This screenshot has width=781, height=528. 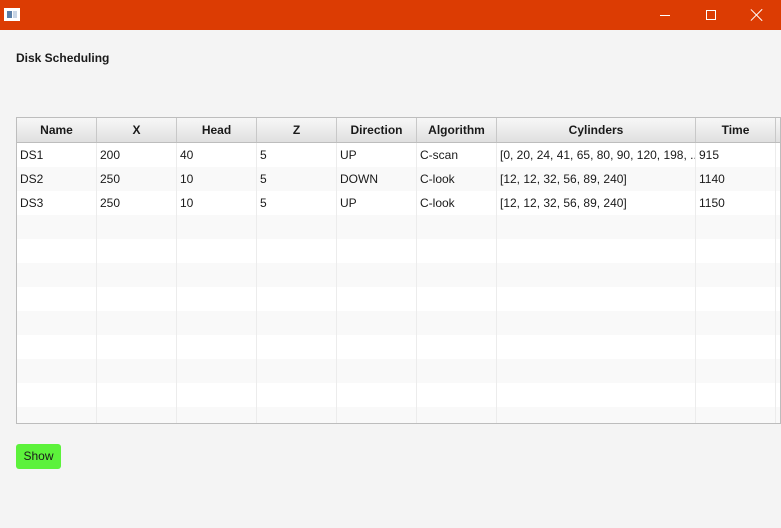 I want to click on column-header-x: X, so click(x=137, y=130).